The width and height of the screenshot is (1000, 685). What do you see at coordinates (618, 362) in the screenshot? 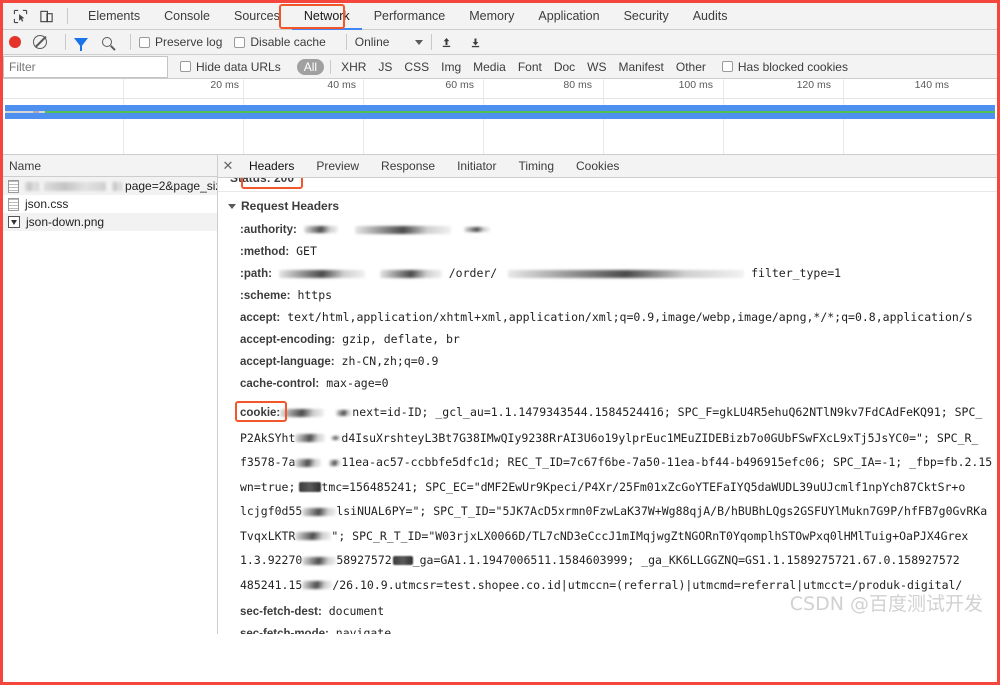
I see `header-accept-language: accept-language: zh-CN,zh;q=0.9` at bounding box center [618, 362].